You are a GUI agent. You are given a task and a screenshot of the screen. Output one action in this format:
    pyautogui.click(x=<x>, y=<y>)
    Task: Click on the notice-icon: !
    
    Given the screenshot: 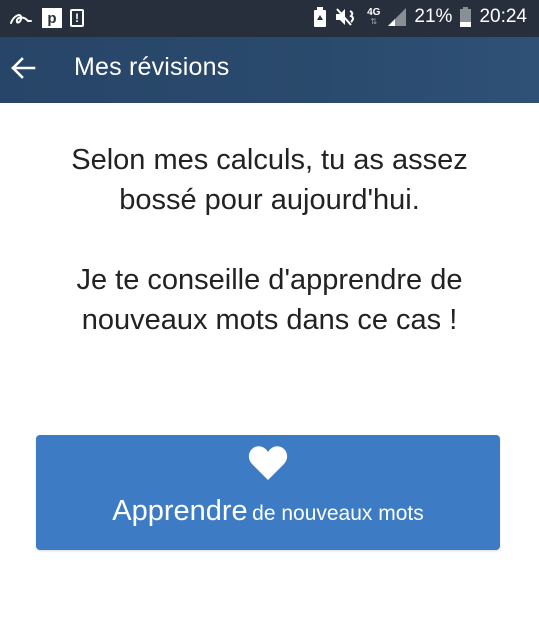 What is the action you would take?
    pyautogui.click(x=77, y=18)
    